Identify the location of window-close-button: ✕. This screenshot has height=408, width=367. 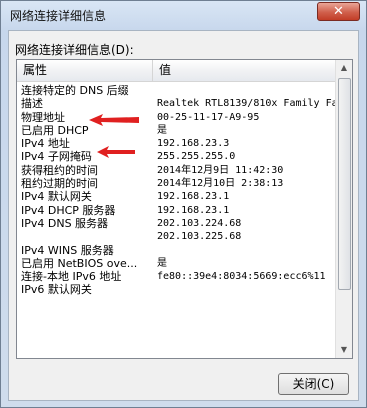
(338, 11).